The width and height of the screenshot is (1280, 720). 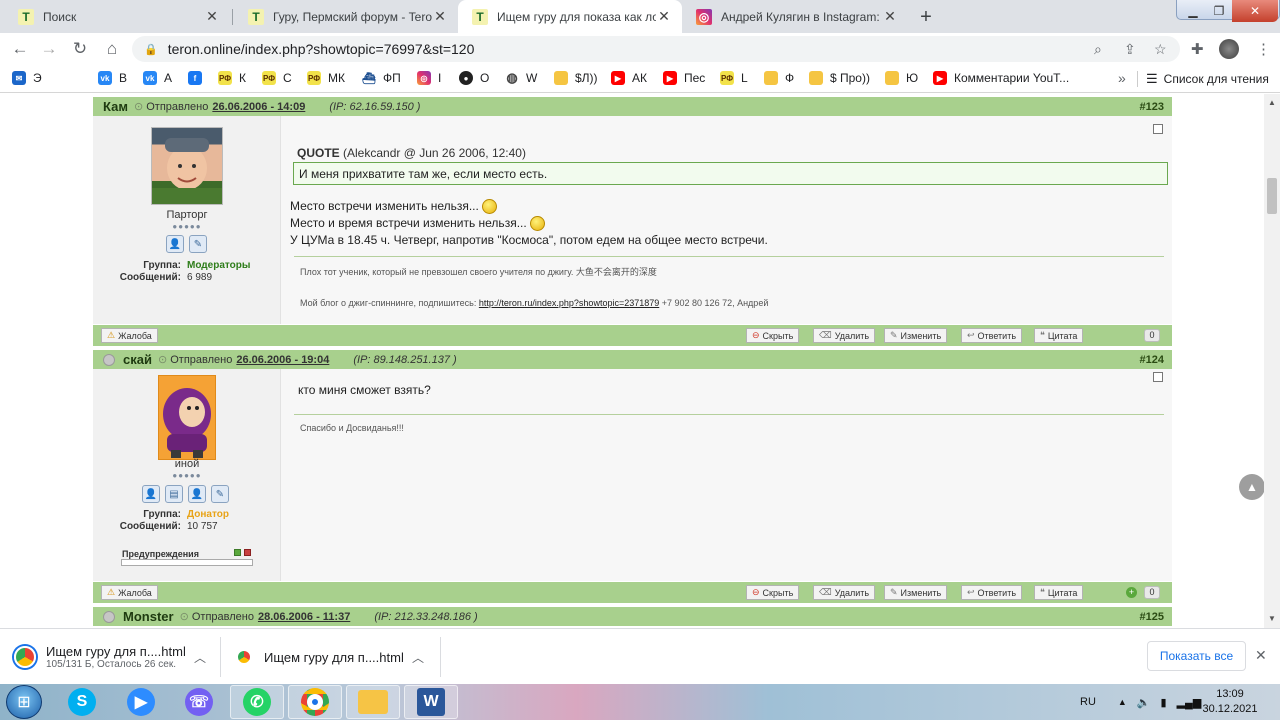 I want to click on post-number: #124, so click(x=1152, y=360).